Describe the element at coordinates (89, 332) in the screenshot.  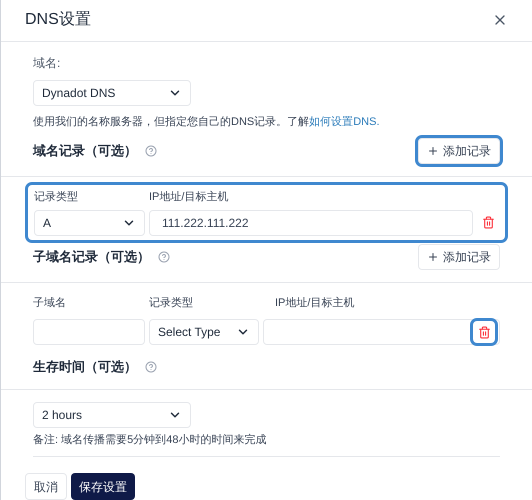
I see `subdomain-field` at that location.